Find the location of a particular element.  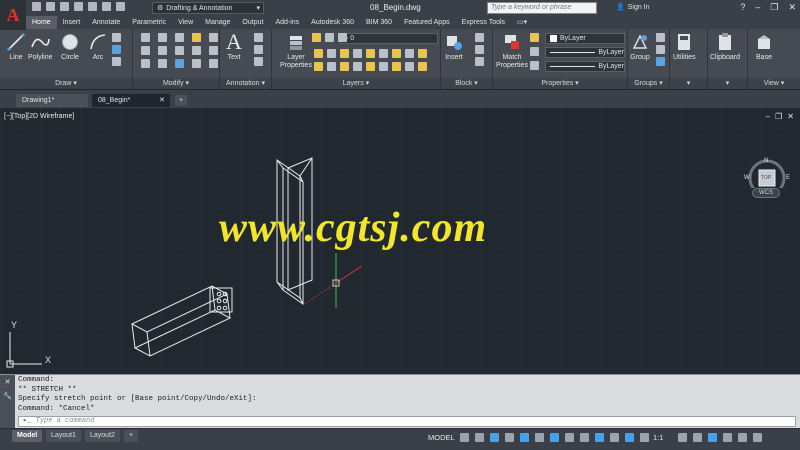

polar-icon is located at coordinates (509, 437).